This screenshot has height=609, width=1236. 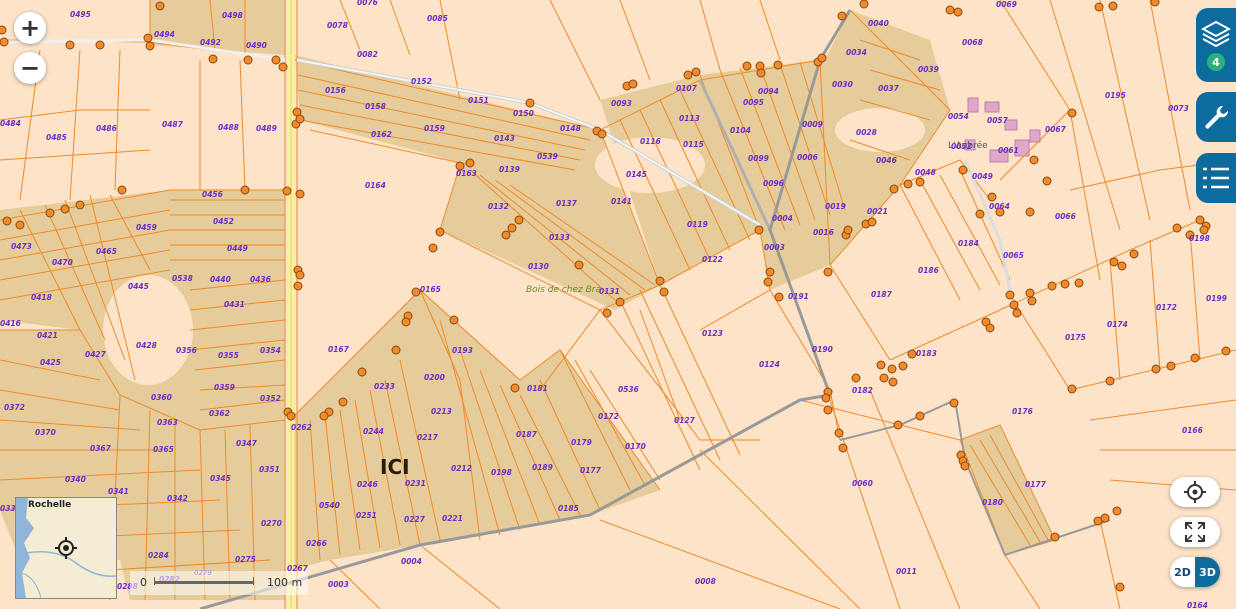 What do you see at coordinates (1216, 34) in the screenshot?
I see `layers-icon` at bounding box center [1216, 34].